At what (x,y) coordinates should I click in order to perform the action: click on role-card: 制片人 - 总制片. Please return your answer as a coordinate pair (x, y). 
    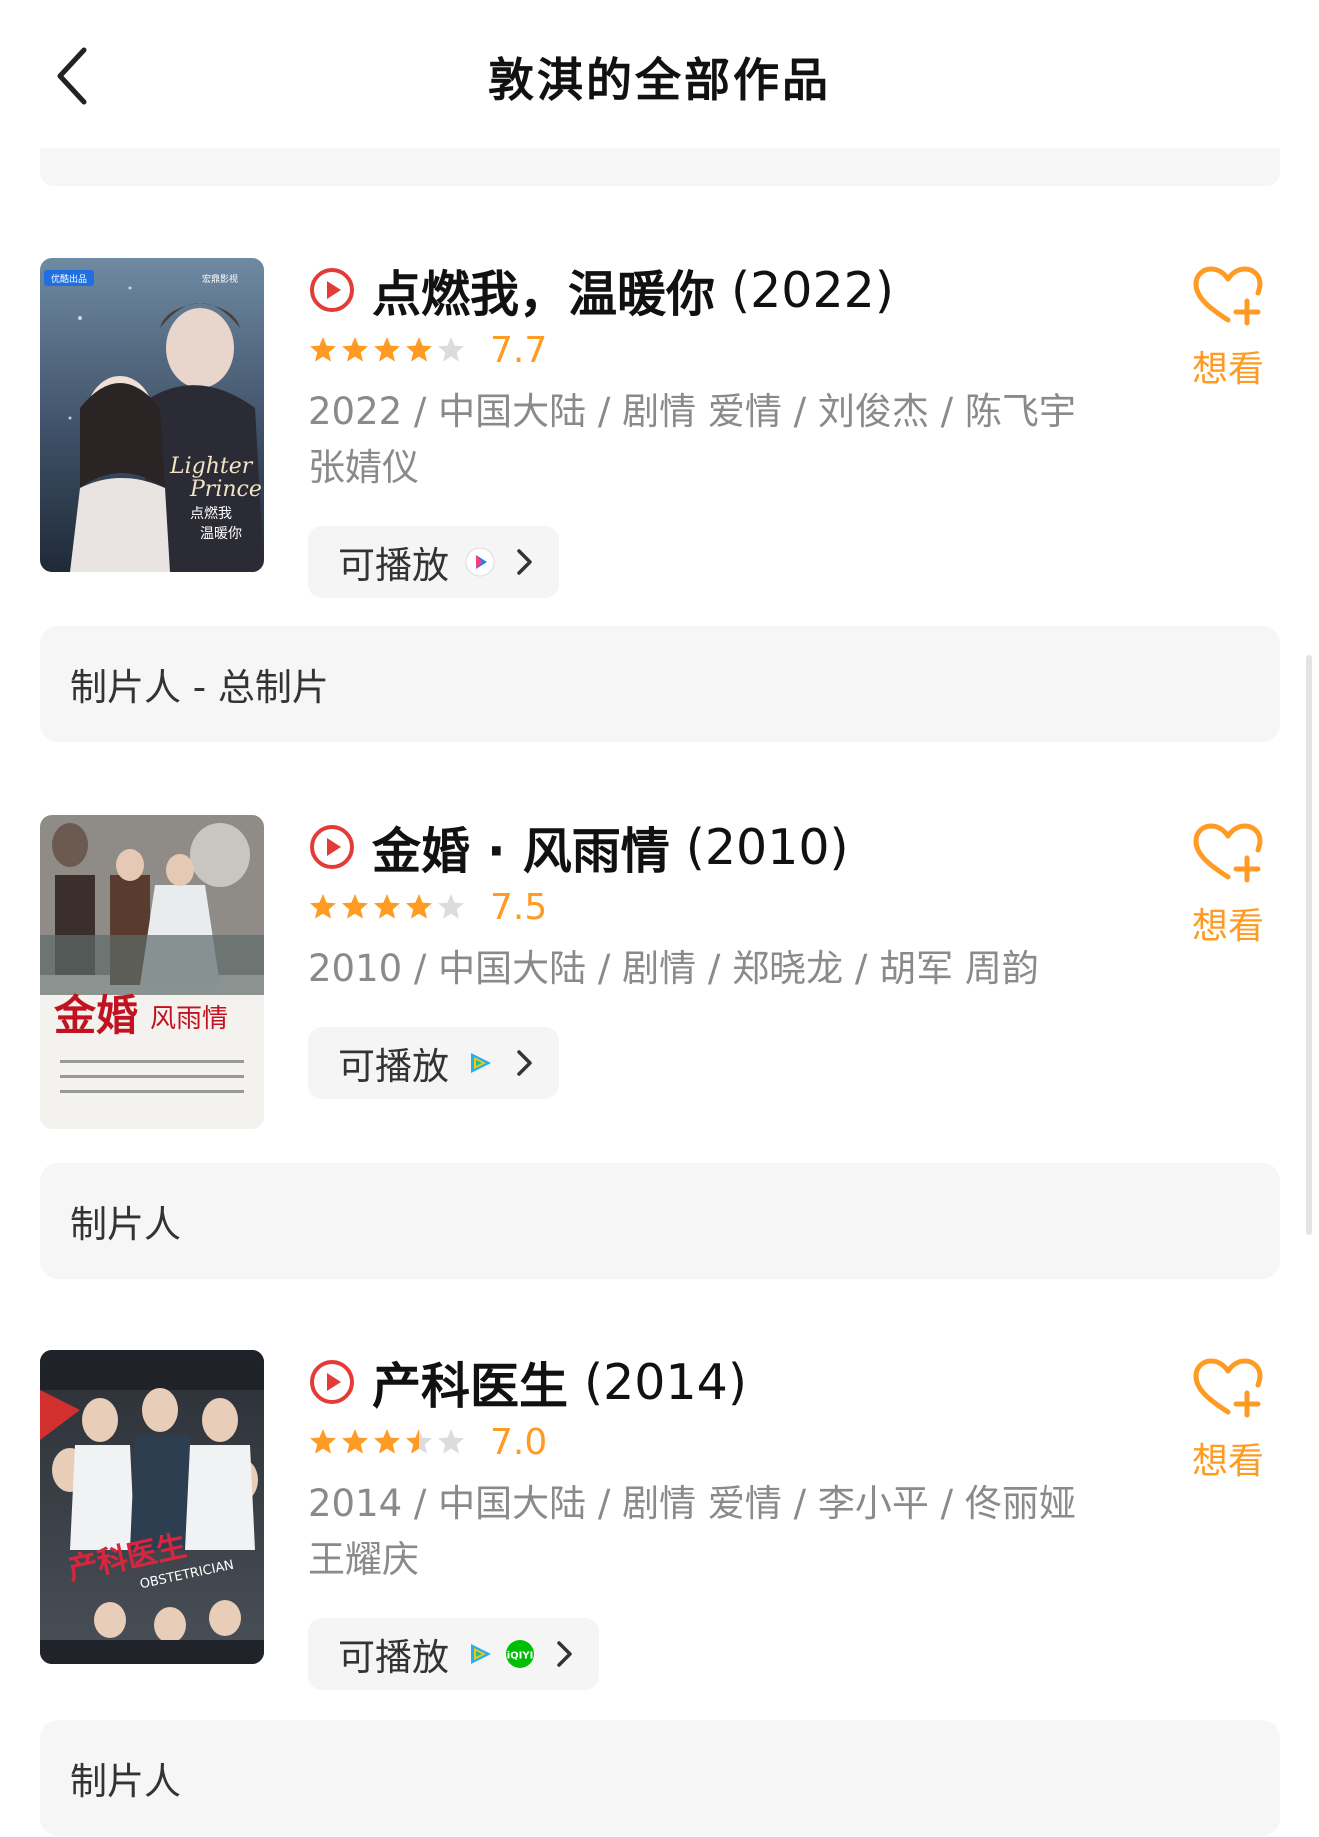
    Looking at the image, I should click on (660, 684).